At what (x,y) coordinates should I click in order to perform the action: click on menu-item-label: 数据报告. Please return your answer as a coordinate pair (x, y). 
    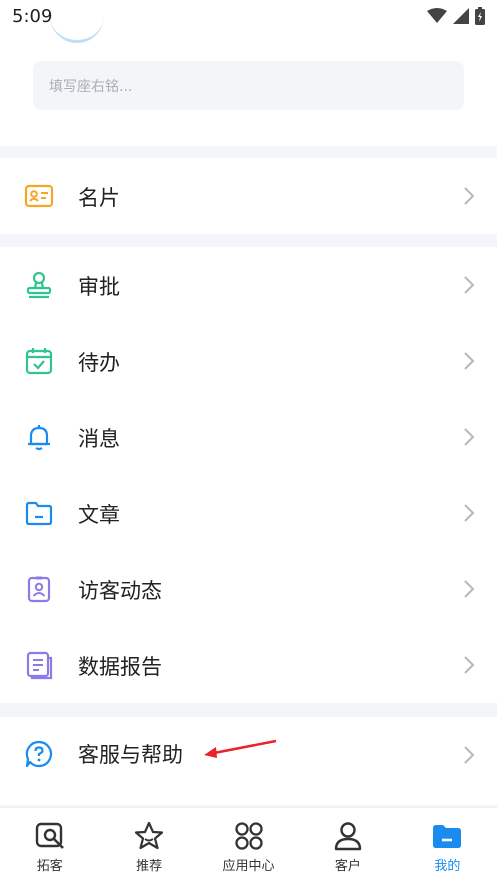
    Looking at the image, I should click on (120, 667).